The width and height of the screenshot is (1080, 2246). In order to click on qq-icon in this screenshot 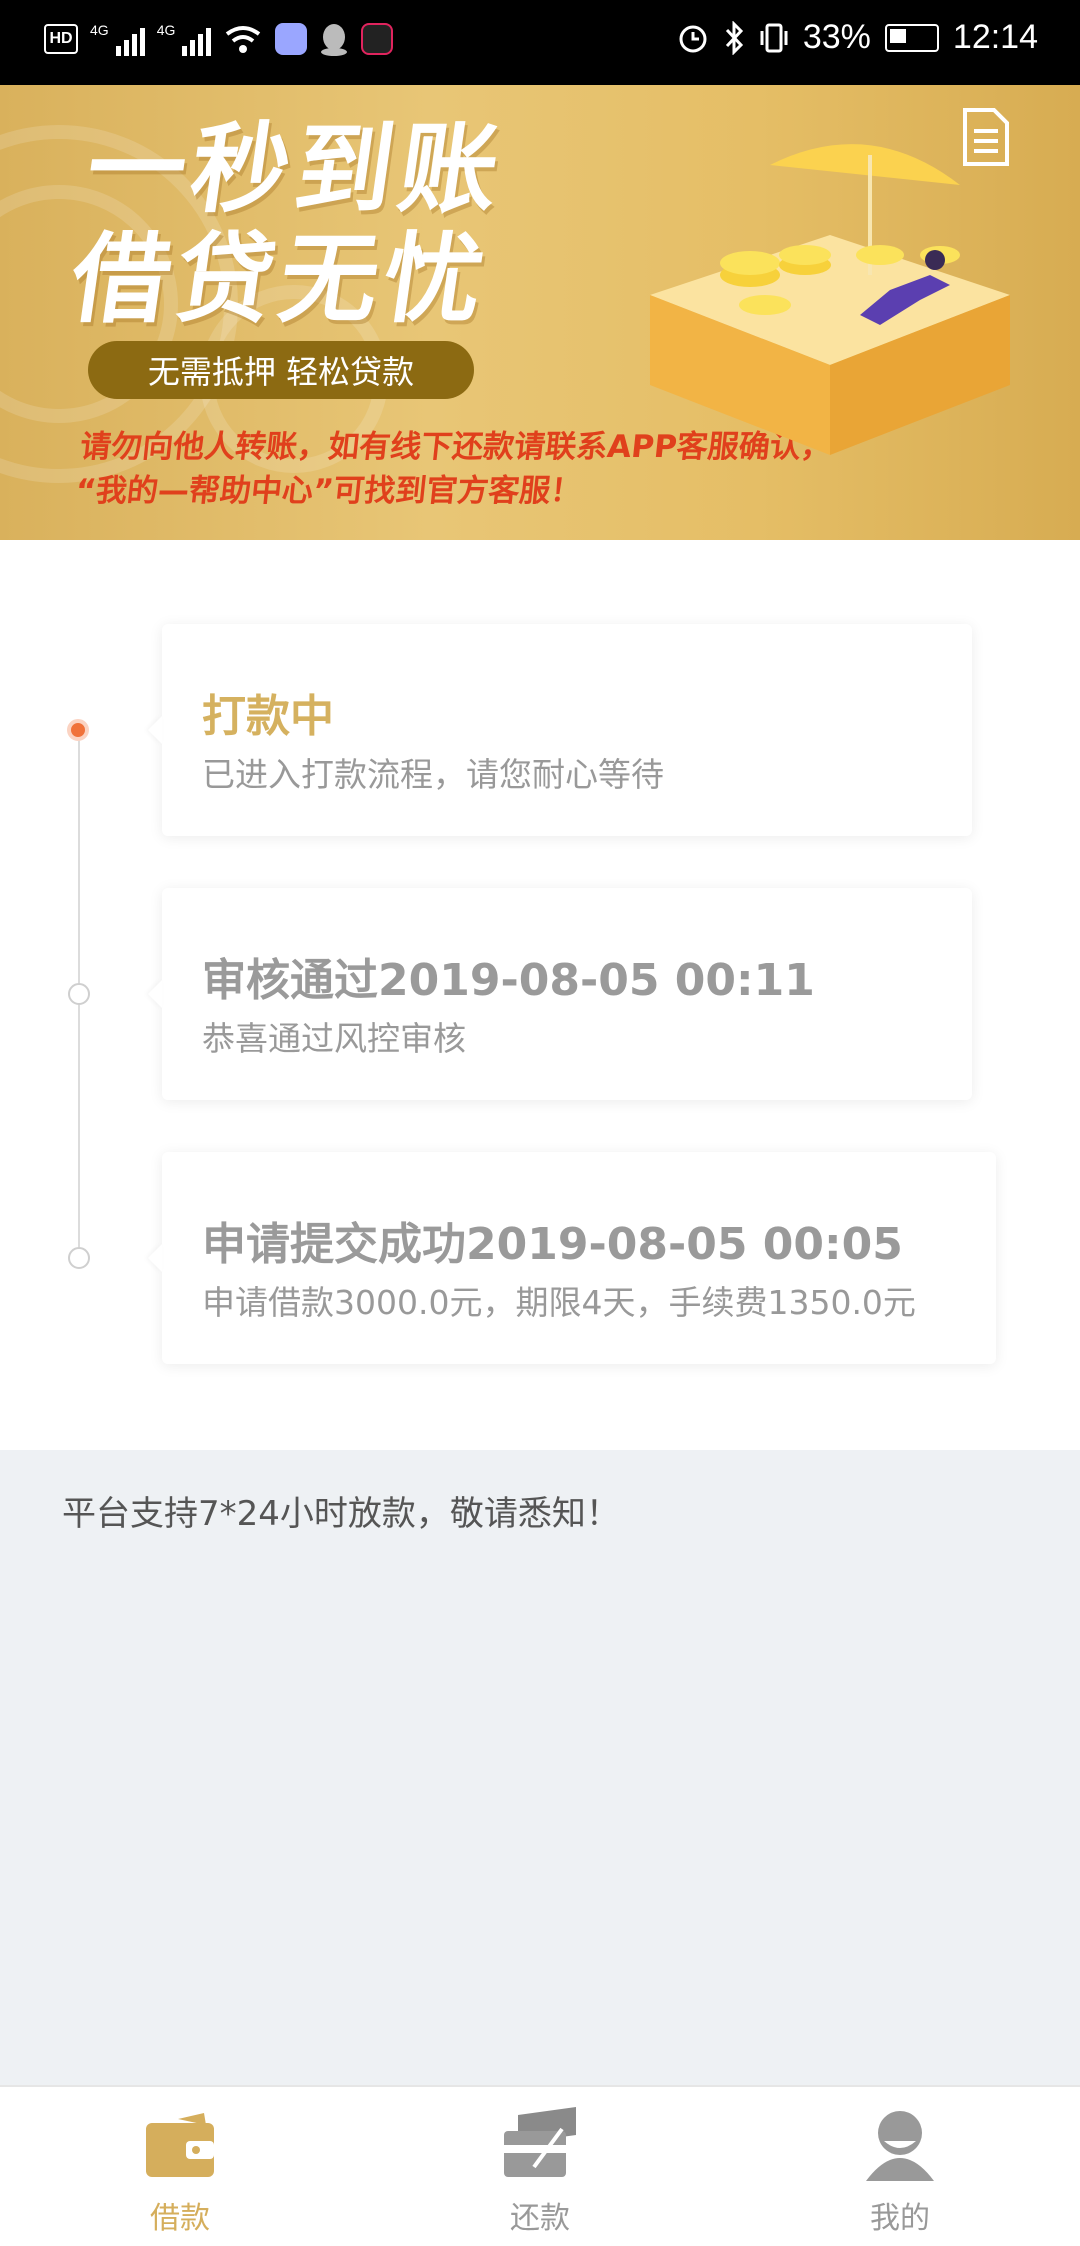, I will do `click(334, 40)`.